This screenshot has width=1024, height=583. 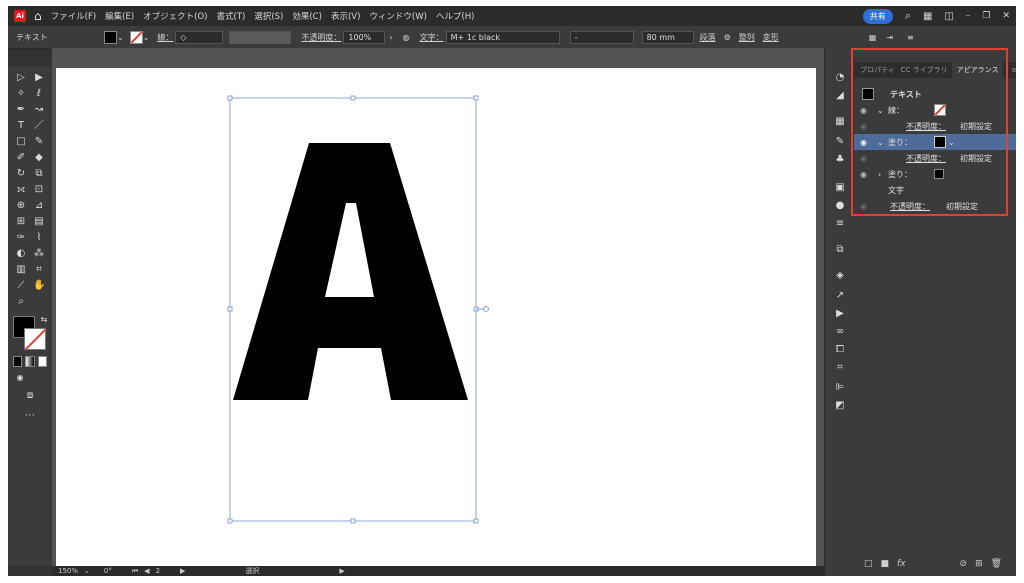 What do you see at coordinates (996, 564) in the screenshot?
I see `delete-item-icon: 🗑` at bounding box center [996, 564].